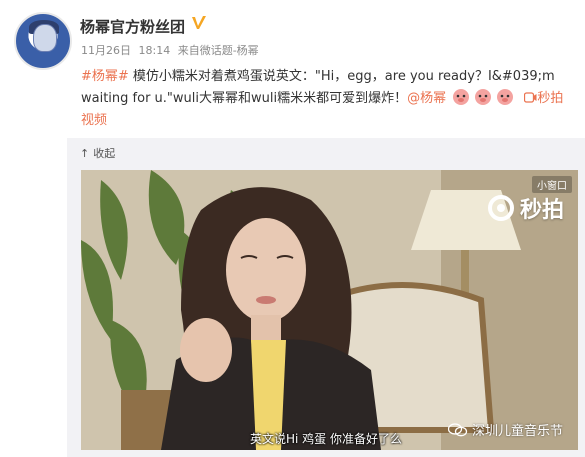 The height and width of the screenshot is (457, 585). I want to click on post-time: 18:14, so click(155, 50).